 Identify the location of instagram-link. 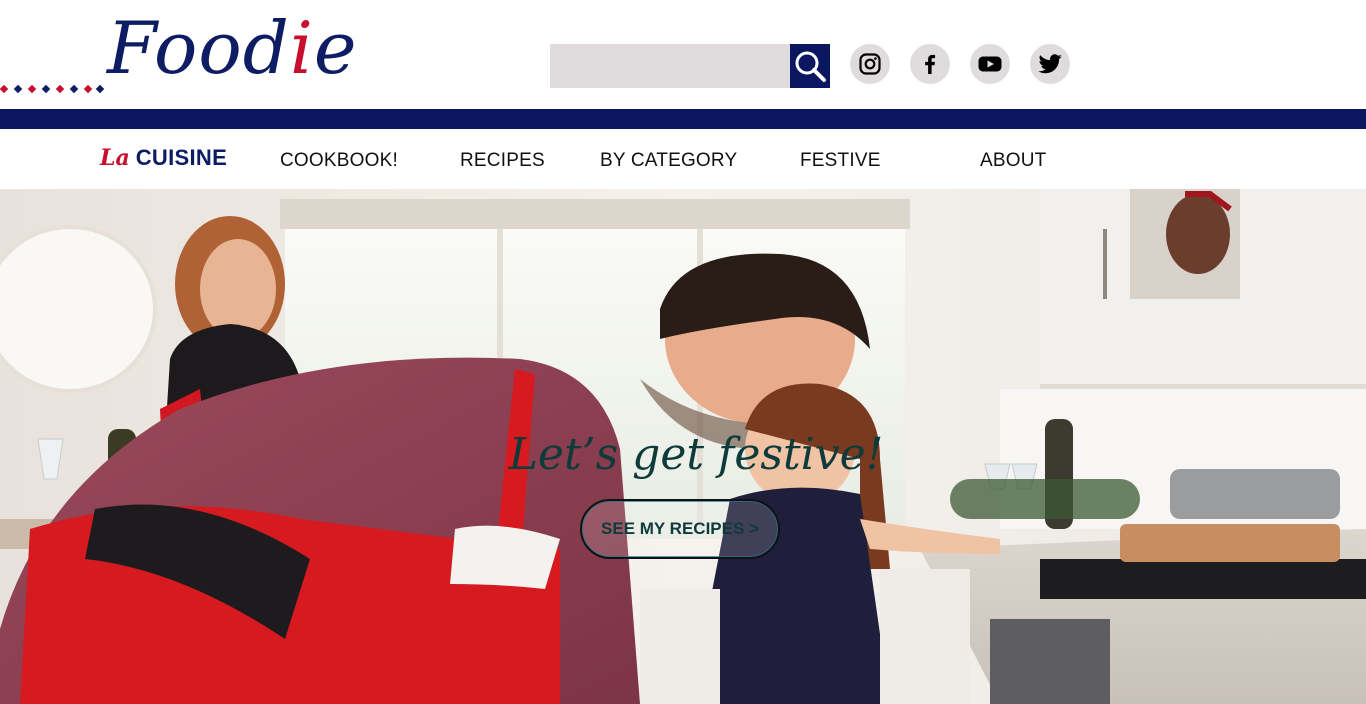
(870, 64).